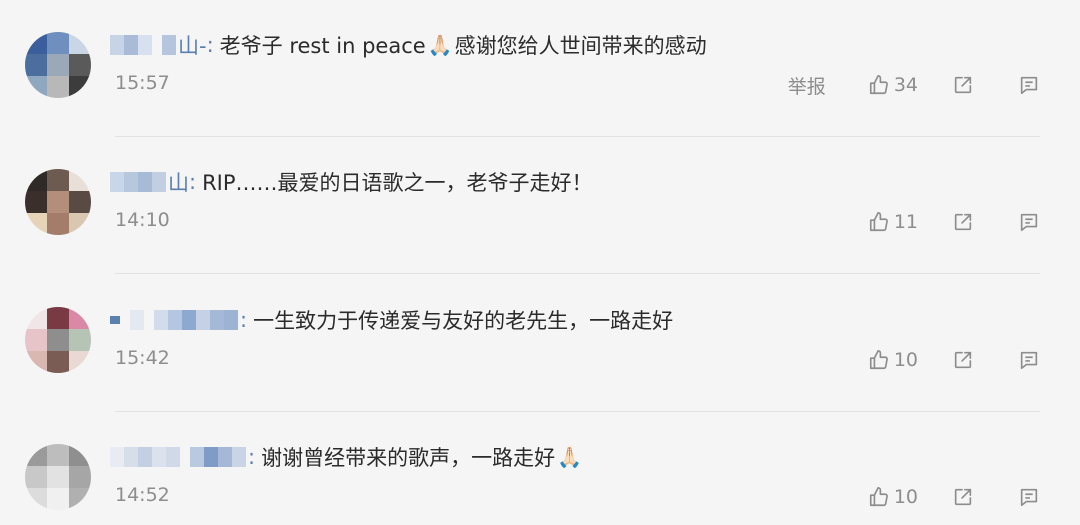 This screenshot has height=525, width=1080. What do you see at coordinates (577, 273) in the screenshot?
I see `divider` at bounding box center [577, 273].